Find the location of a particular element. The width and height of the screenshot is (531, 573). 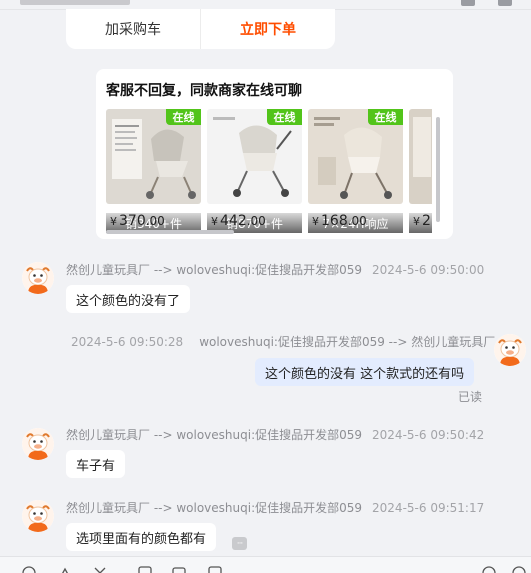

scissors-icon is located at coordinates (65, 569).